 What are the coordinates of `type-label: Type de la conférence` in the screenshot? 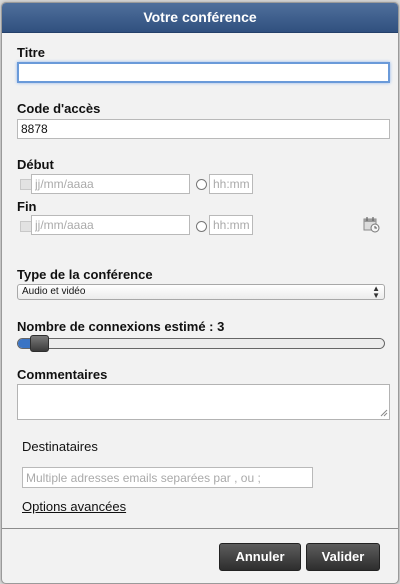 It's located at (85, 274).